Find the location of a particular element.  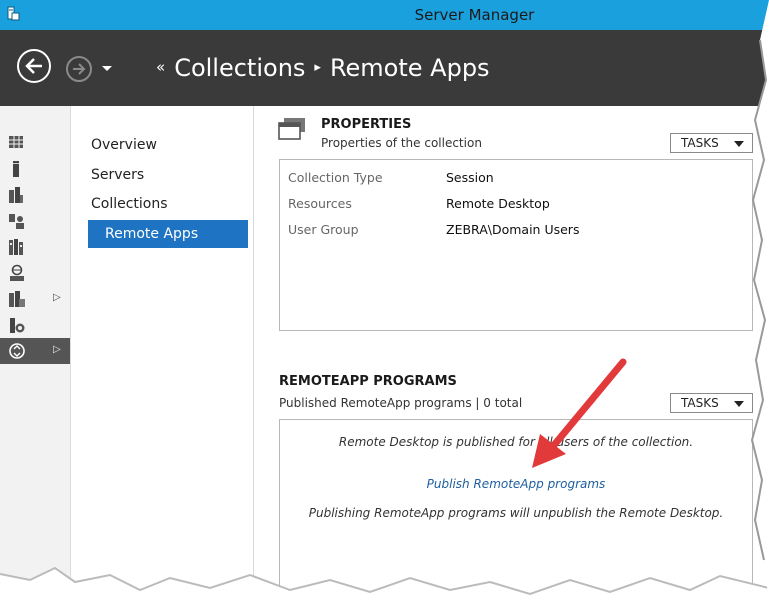

history-dropdown-icon is located at coordinates (107, 68).